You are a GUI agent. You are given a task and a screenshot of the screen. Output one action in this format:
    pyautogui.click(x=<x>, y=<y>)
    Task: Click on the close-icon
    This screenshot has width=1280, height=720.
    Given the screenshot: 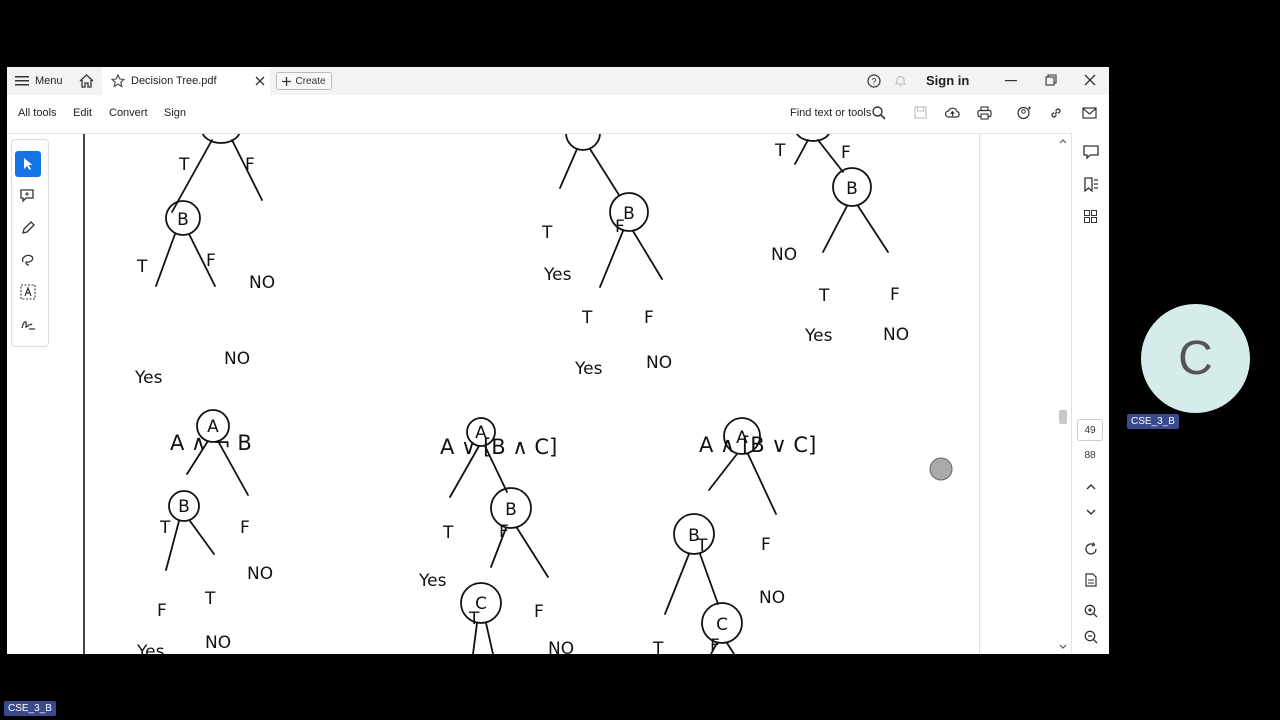 What is the action you would take?
    pyautogui.click(x=1090, y=80)
    